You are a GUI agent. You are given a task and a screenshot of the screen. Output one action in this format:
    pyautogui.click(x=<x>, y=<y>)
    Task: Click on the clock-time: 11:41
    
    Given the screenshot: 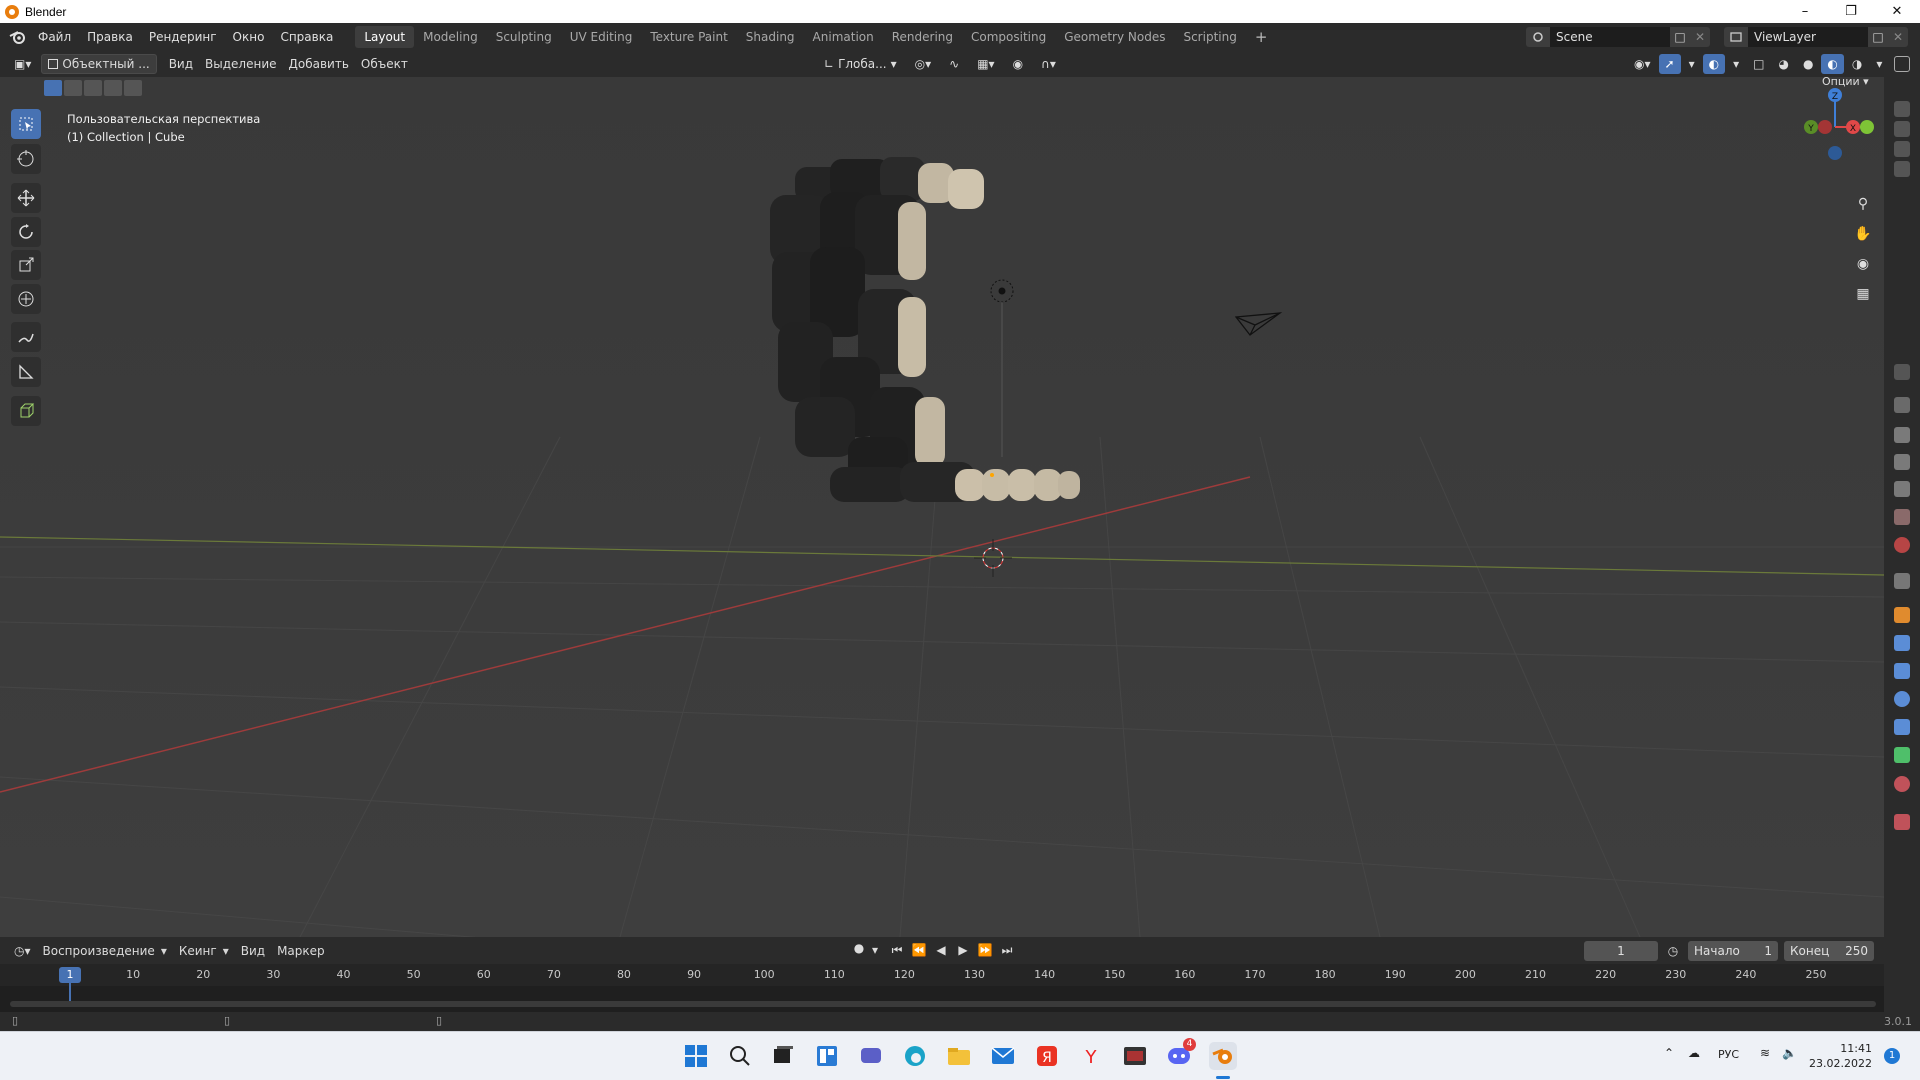 What is the action you would take?
    pyautogui.click(x=1840, y=1048)
    